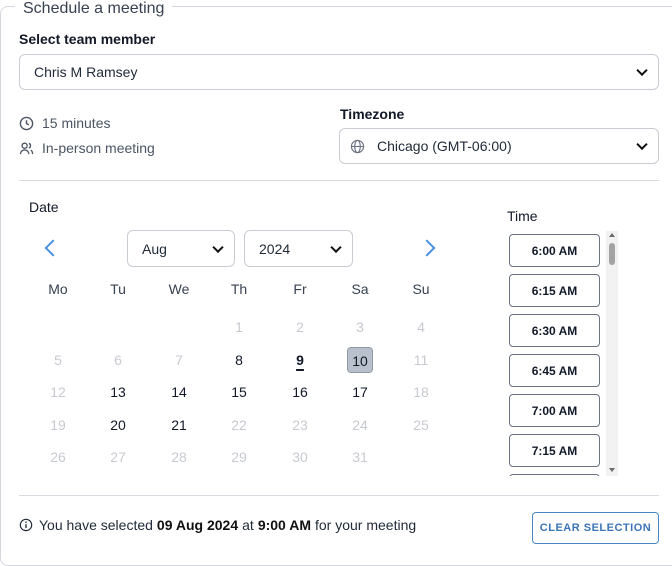  Describe the element at coordinates (58, 392) in the screenshot. I see `calendar-day: 12` at that location.